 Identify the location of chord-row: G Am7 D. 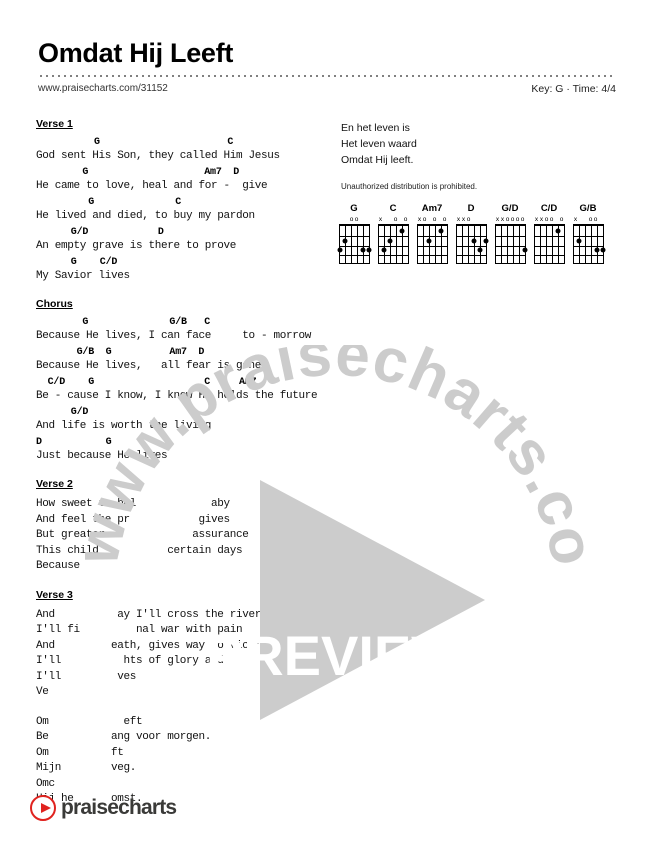
(138, 172).